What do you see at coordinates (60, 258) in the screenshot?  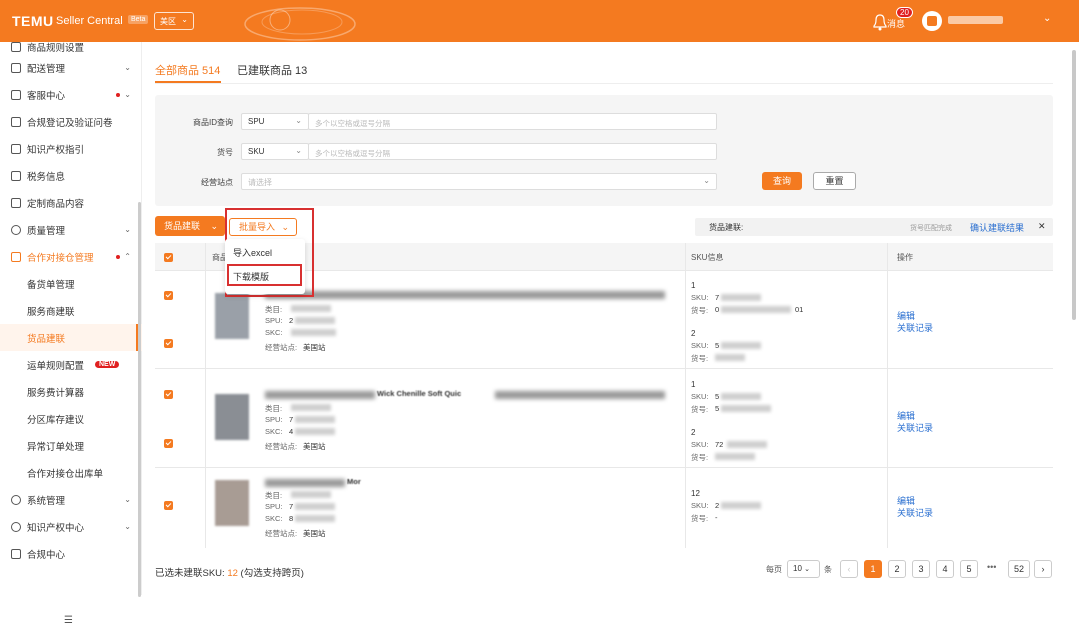 I see `sidebar-item-label: 合作对接仓管理` at bounding box center [60, 258].